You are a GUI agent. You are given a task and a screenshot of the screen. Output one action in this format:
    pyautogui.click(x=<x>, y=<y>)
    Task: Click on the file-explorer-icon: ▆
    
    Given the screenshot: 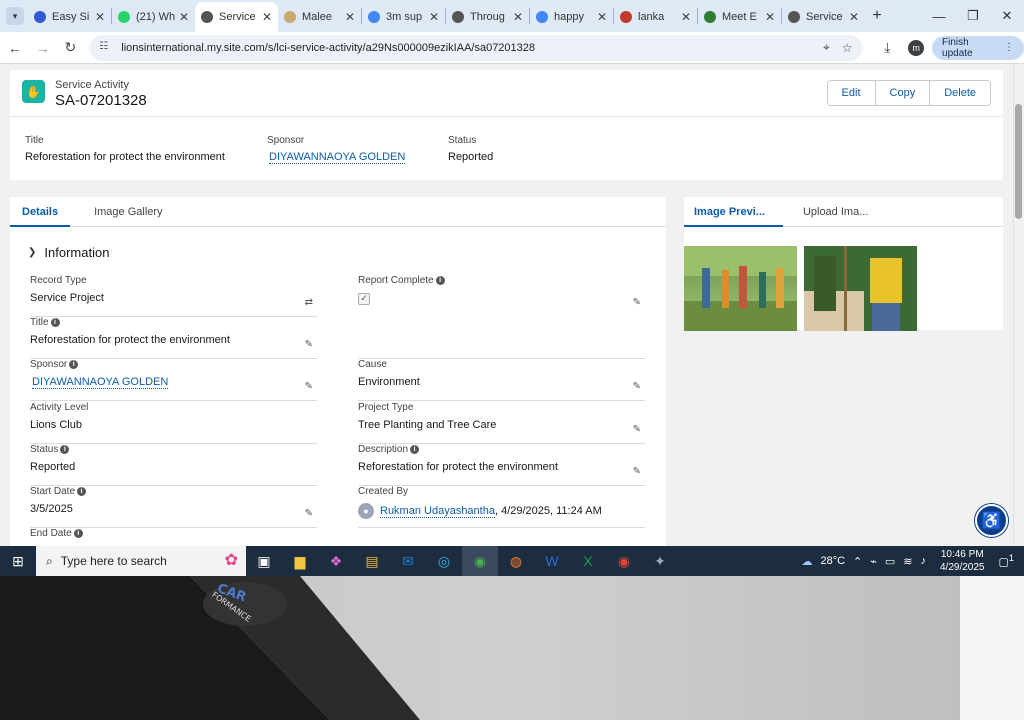 What is the action you would take?
    pyautogui.click(x=300, y=561)
    